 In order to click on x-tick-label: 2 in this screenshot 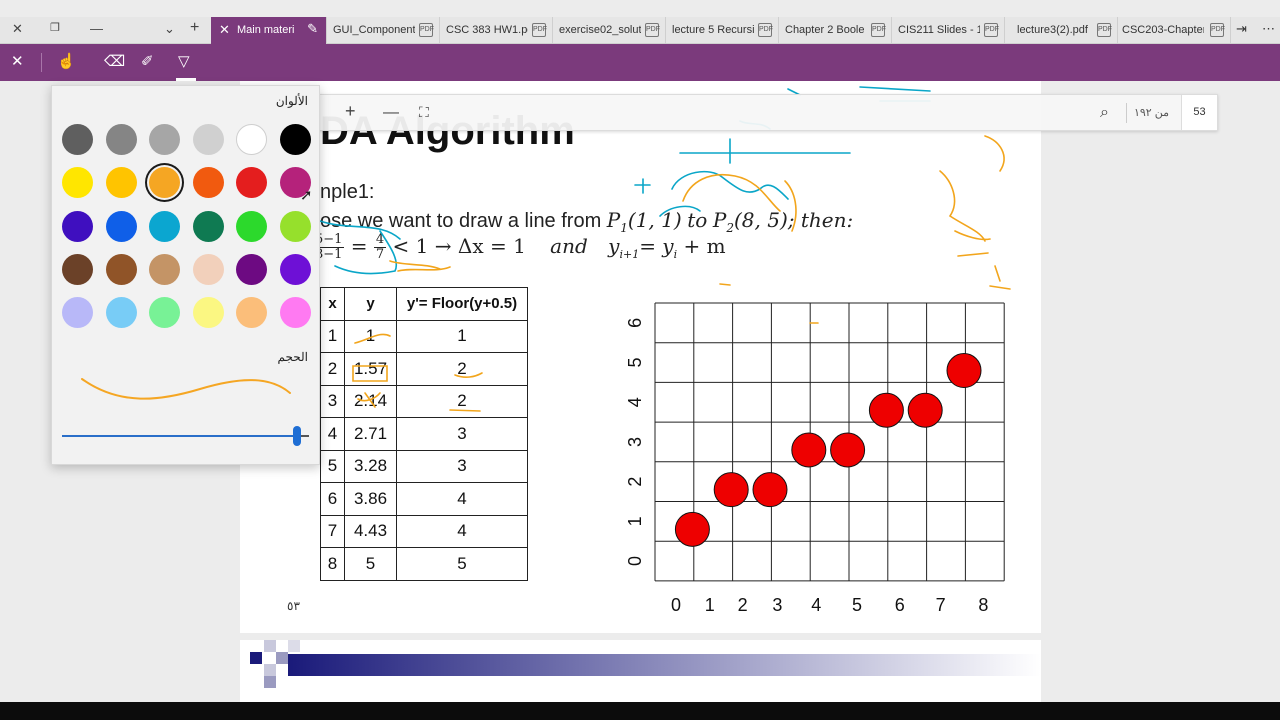, I will do `click(743, 605)`.